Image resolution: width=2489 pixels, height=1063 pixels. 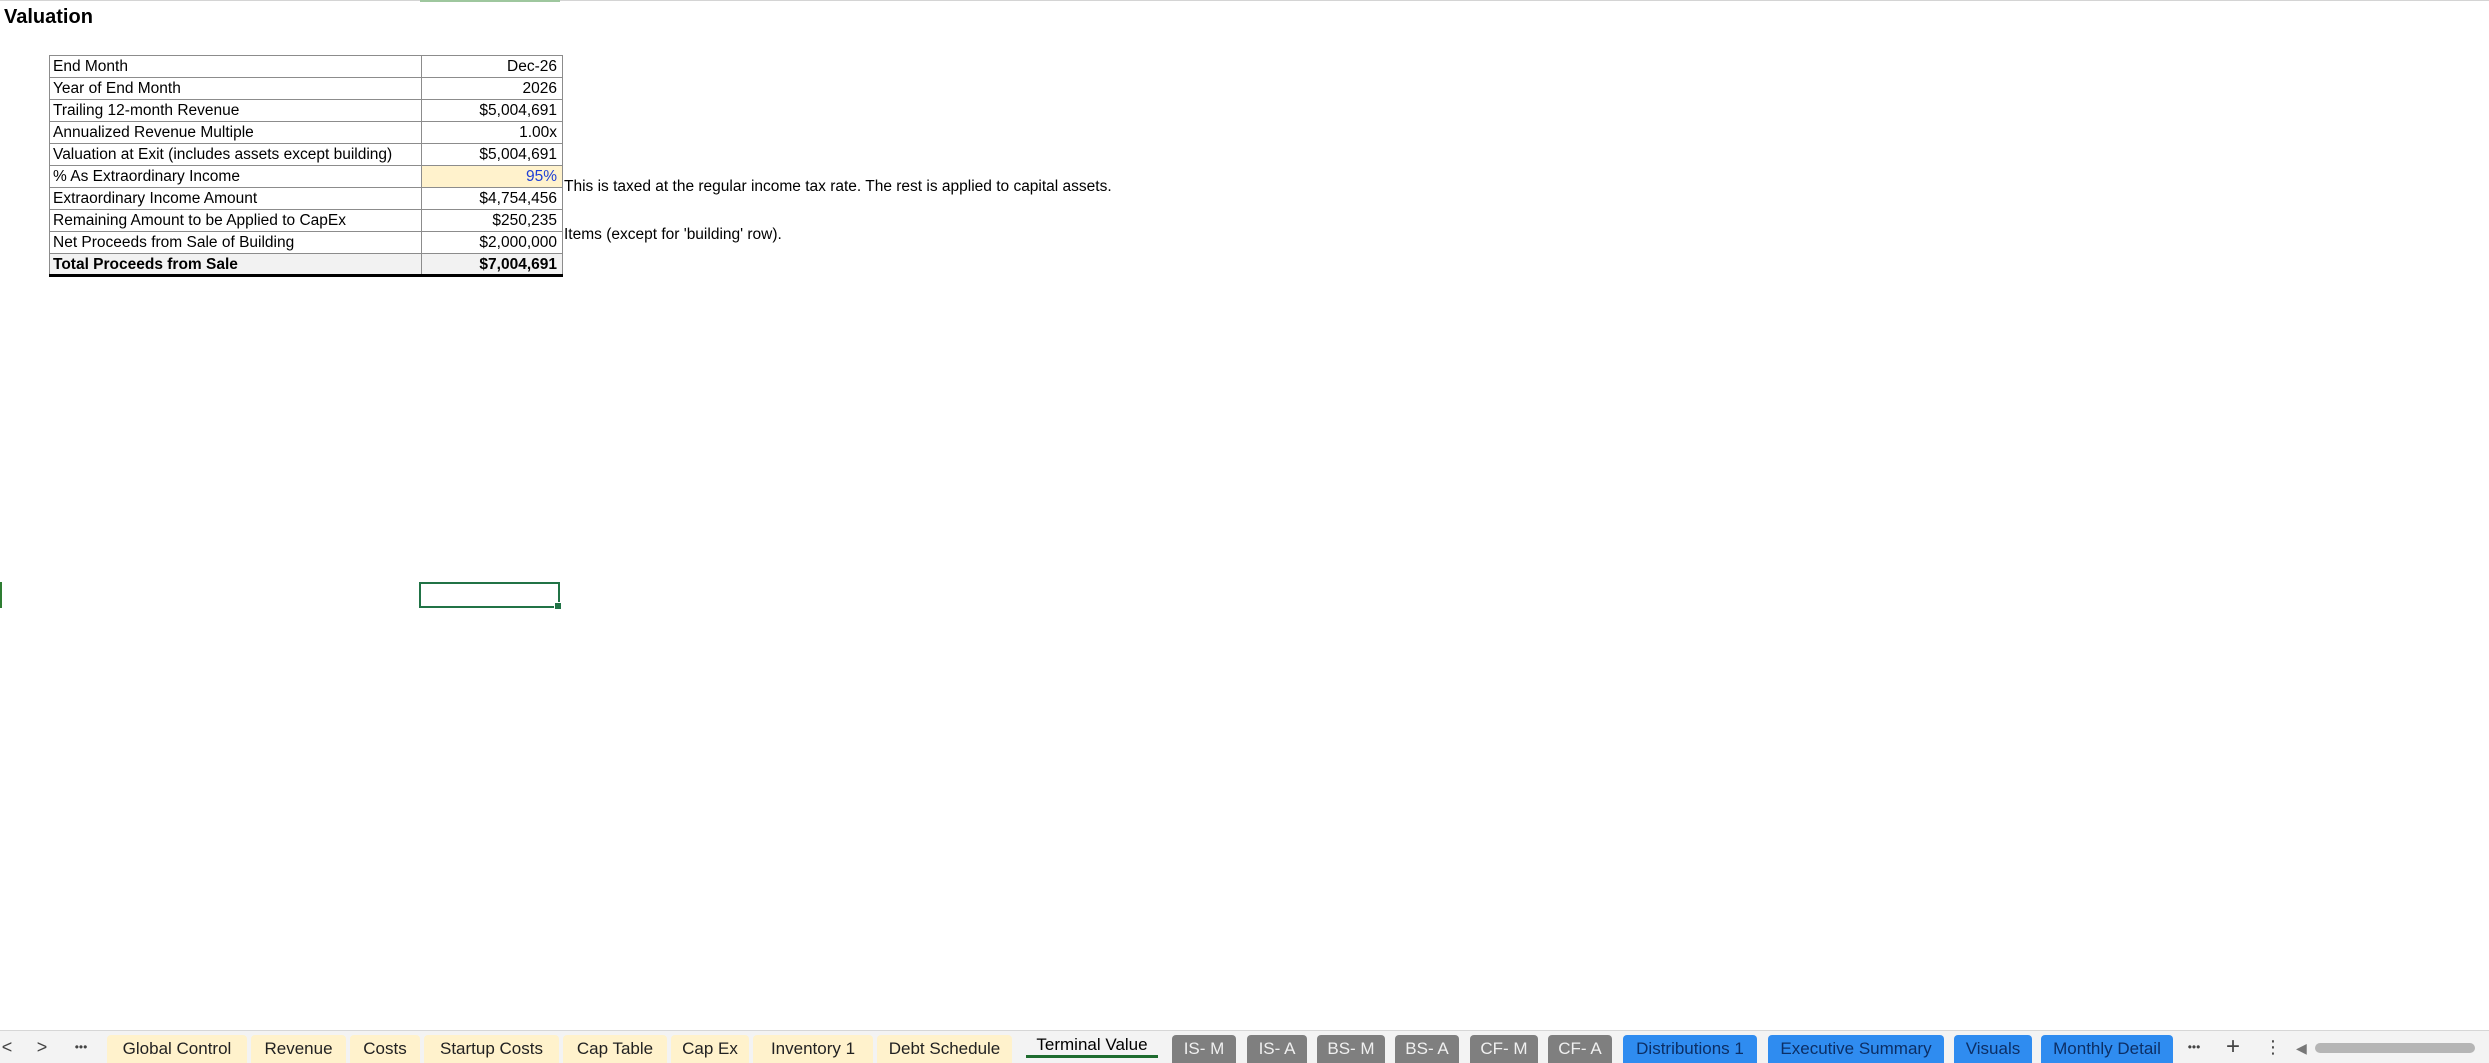 I want to click on horizontal-scrollbar, so click(x=2395, y=1048).